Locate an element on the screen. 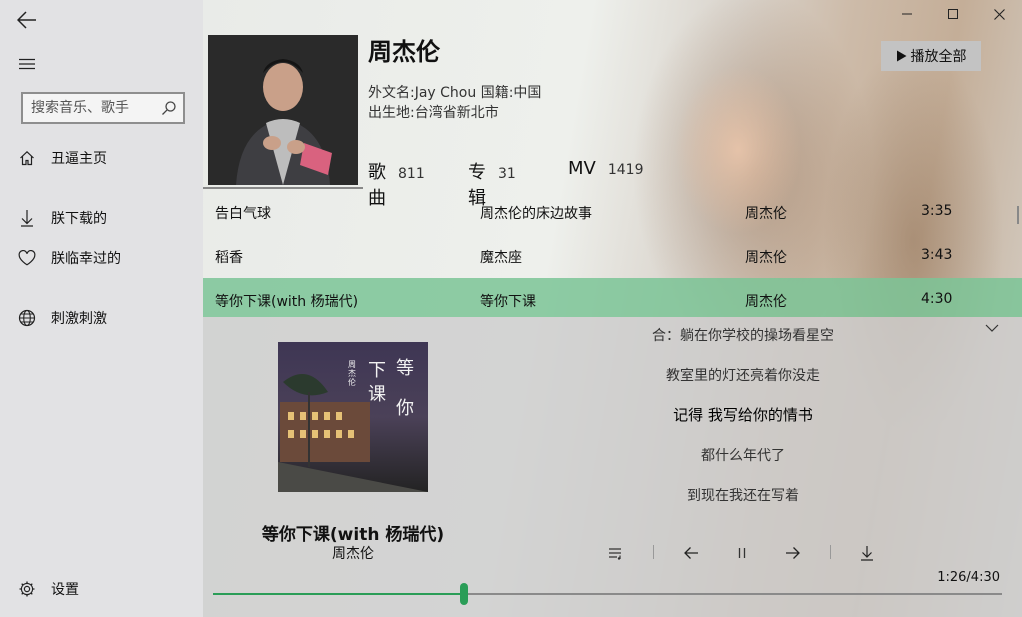  previous-button is located at coordinates (691, 553).